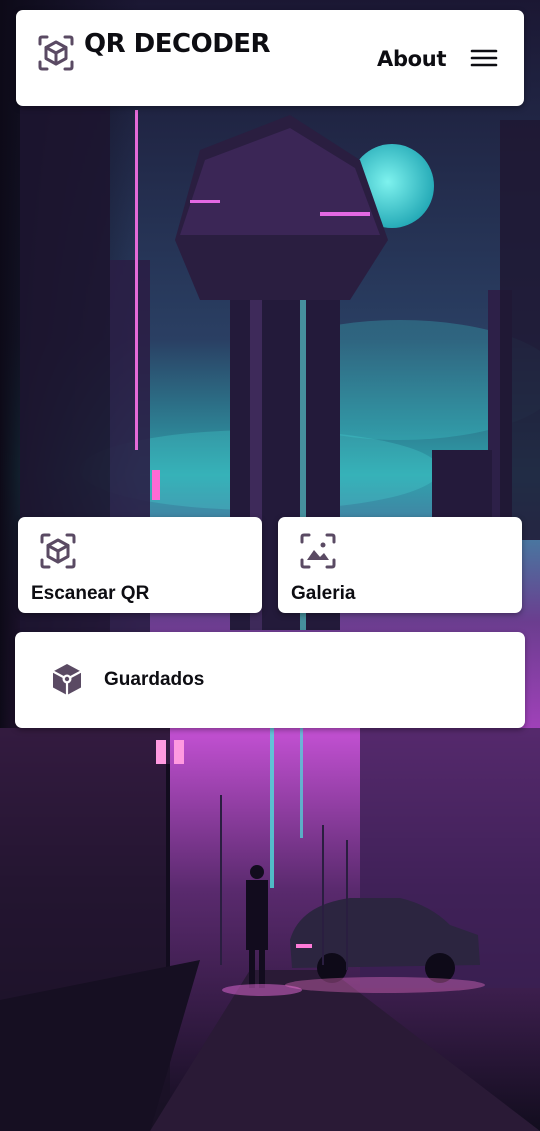 Image resolution: width=540 pixels, height=1131 pixels. Describe the element at coordinates (270, 680) in the screenshot. I see `saved-button: Guardados` at that location.